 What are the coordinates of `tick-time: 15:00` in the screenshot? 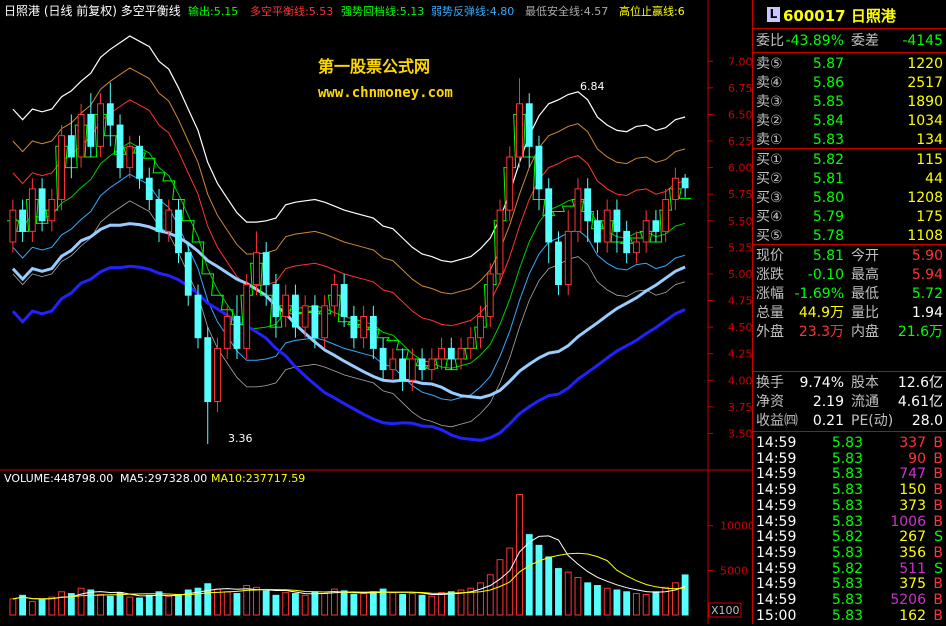 It's located at (776, 615).